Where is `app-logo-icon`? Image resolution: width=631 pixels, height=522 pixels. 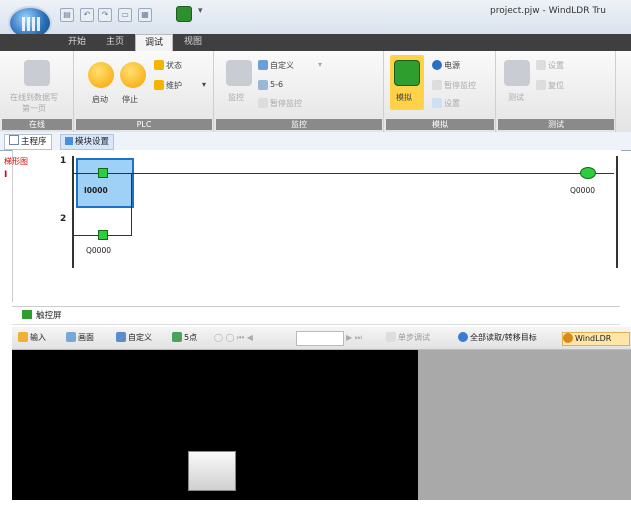 app-logo-icon is located at coordinates (31, 24).